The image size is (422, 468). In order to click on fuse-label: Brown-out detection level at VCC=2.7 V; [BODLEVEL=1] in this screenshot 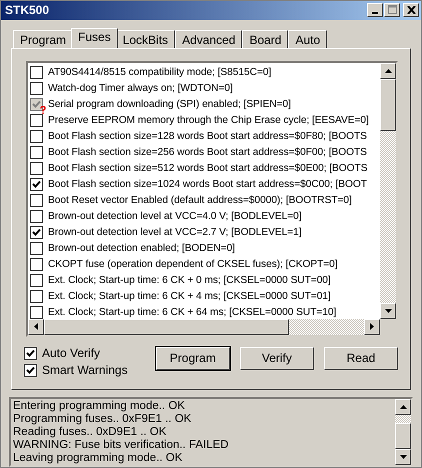, I will do `click(175, 232)`.